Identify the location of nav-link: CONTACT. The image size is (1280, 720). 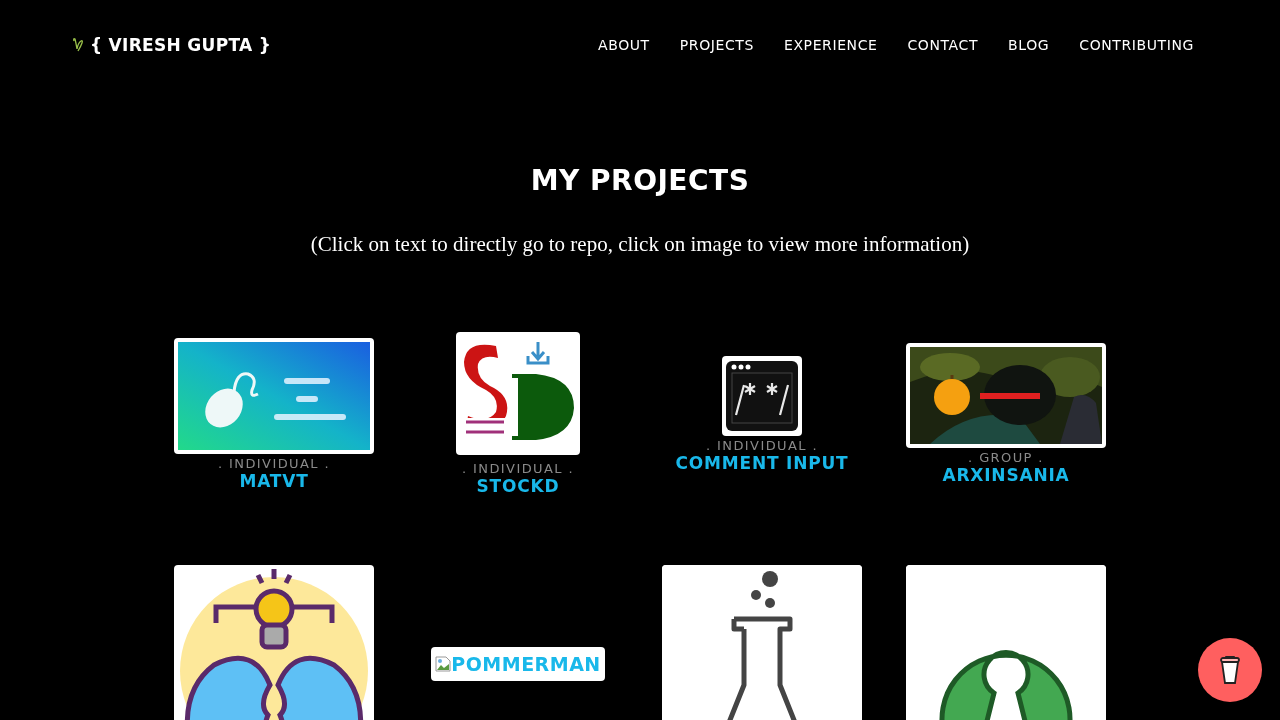
(943, 45).